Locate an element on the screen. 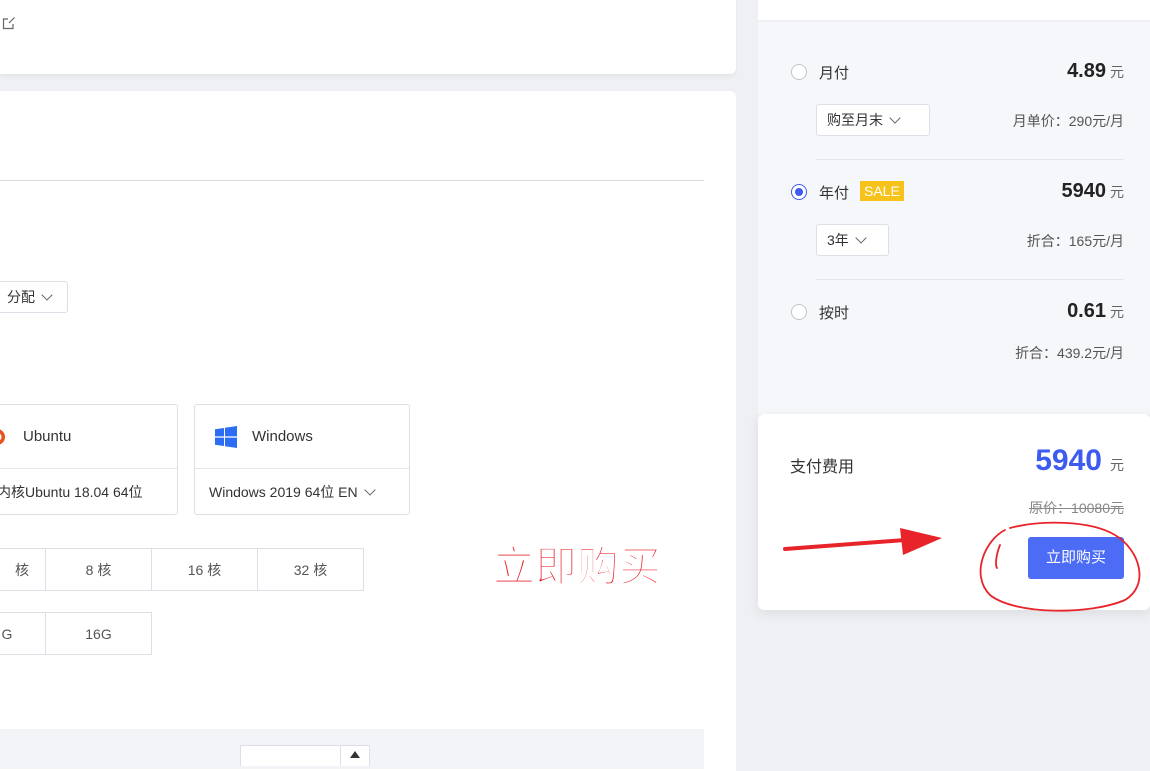 The width and height of the screenshot is (1150, 771). windows-icon is located at coordinates (226, 436).